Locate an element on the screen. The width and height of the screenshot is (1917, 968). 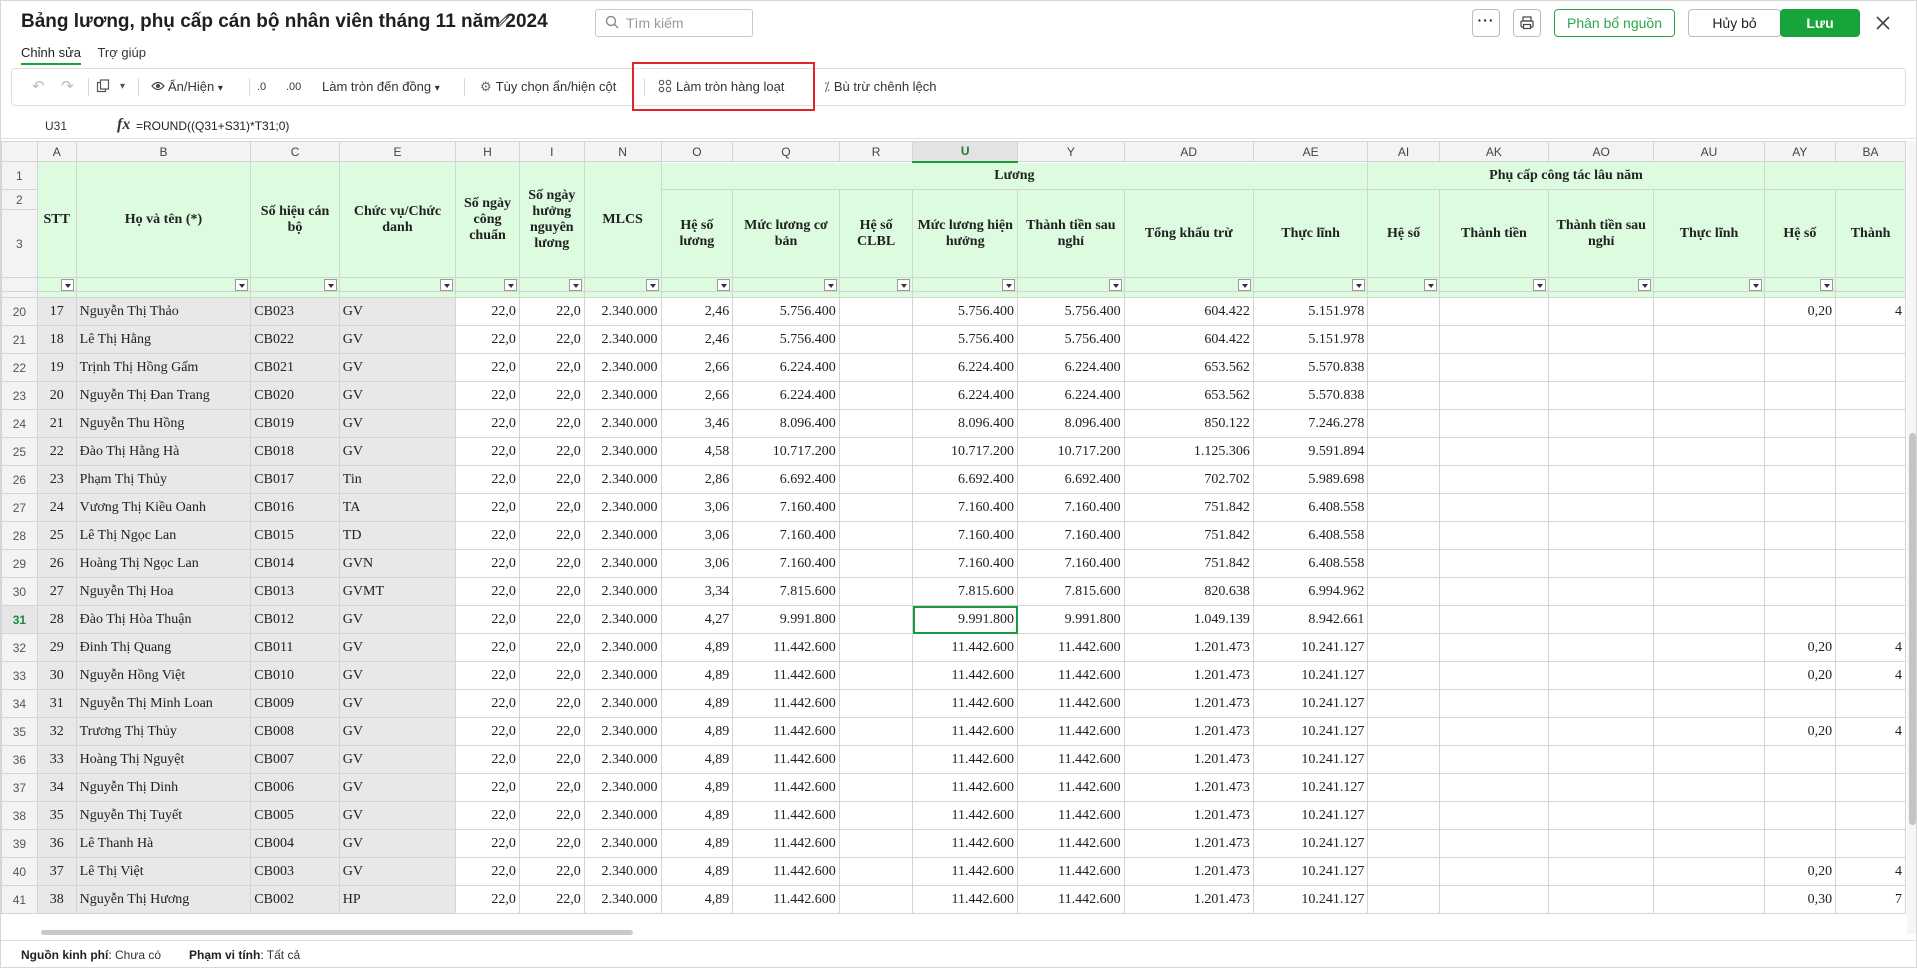
cell-name: Phạm Thị Thủy is located at coordinates (163, 479).